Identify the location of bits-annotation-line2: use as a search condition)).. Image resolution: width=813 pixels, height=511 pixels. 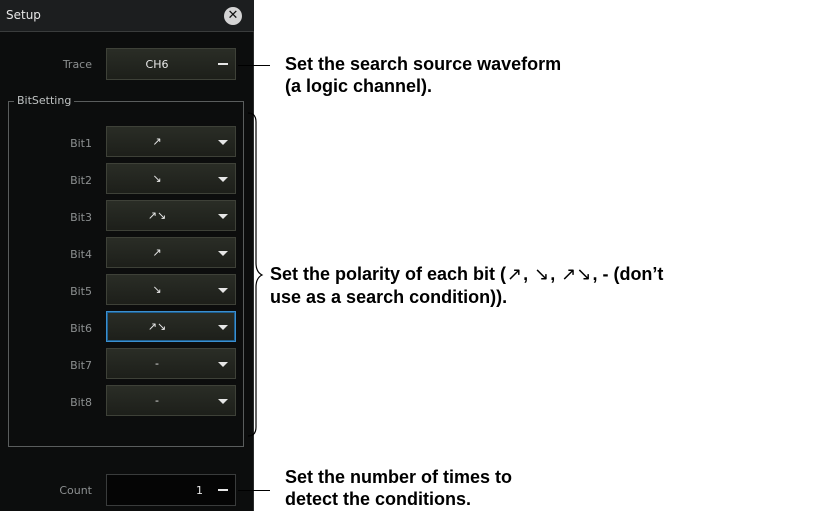
(389, 297).